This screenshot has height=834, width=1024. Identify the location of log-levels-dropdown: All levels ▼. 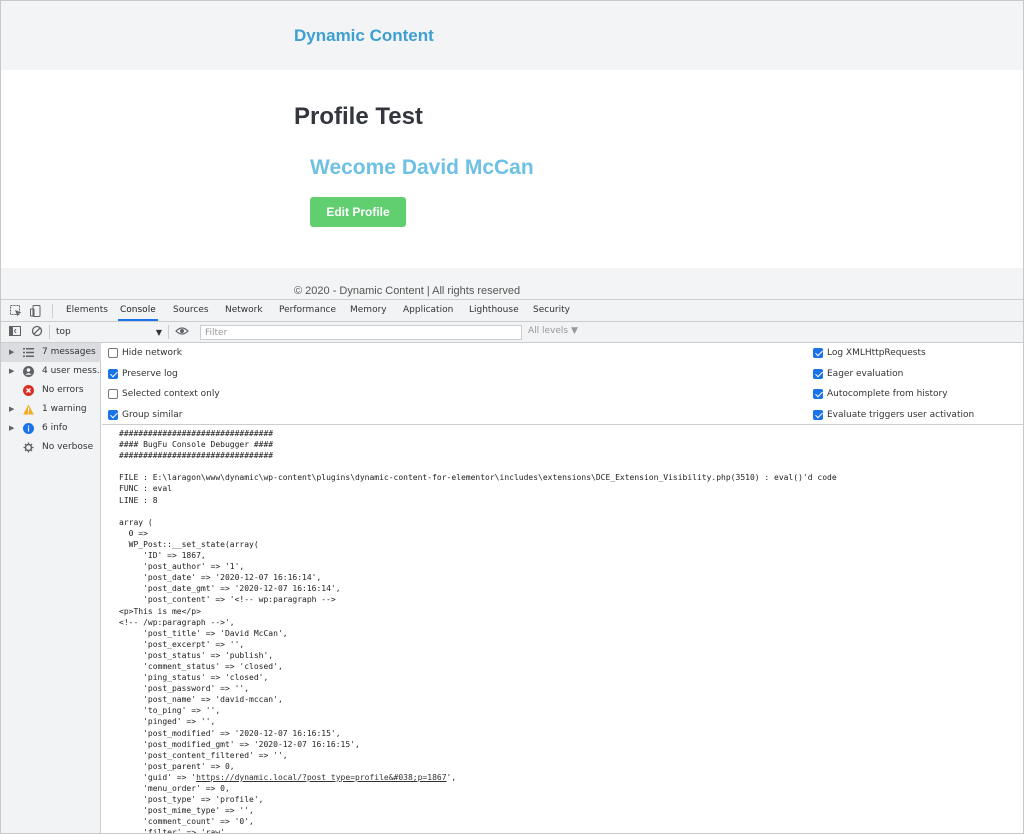
(553, 331).